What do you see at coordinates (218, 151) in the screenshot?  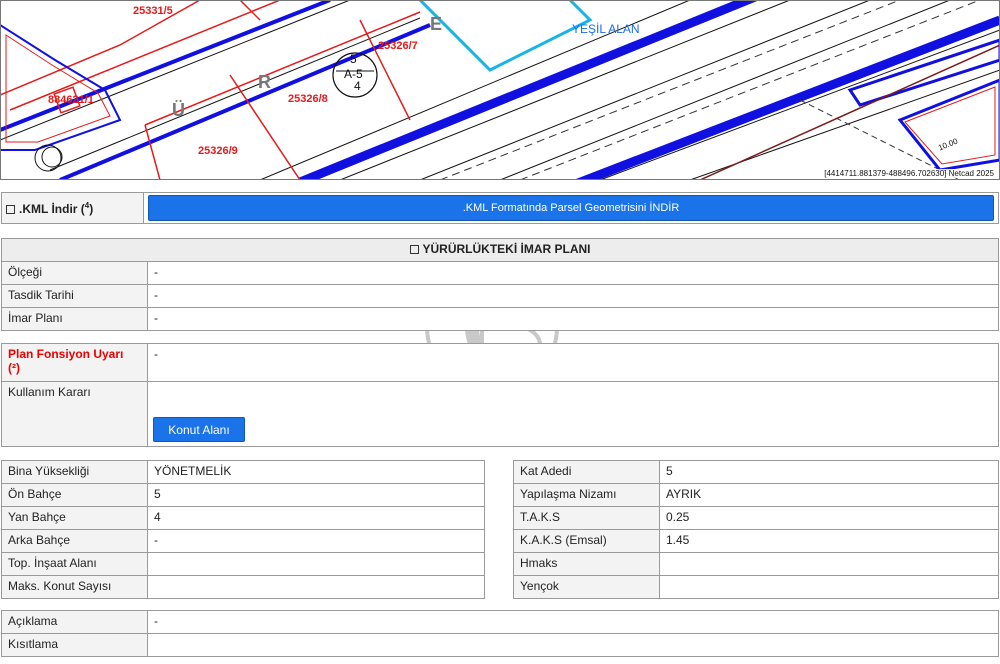 I see `parcel-label: 25326/9` at bounding box center [218, 151].